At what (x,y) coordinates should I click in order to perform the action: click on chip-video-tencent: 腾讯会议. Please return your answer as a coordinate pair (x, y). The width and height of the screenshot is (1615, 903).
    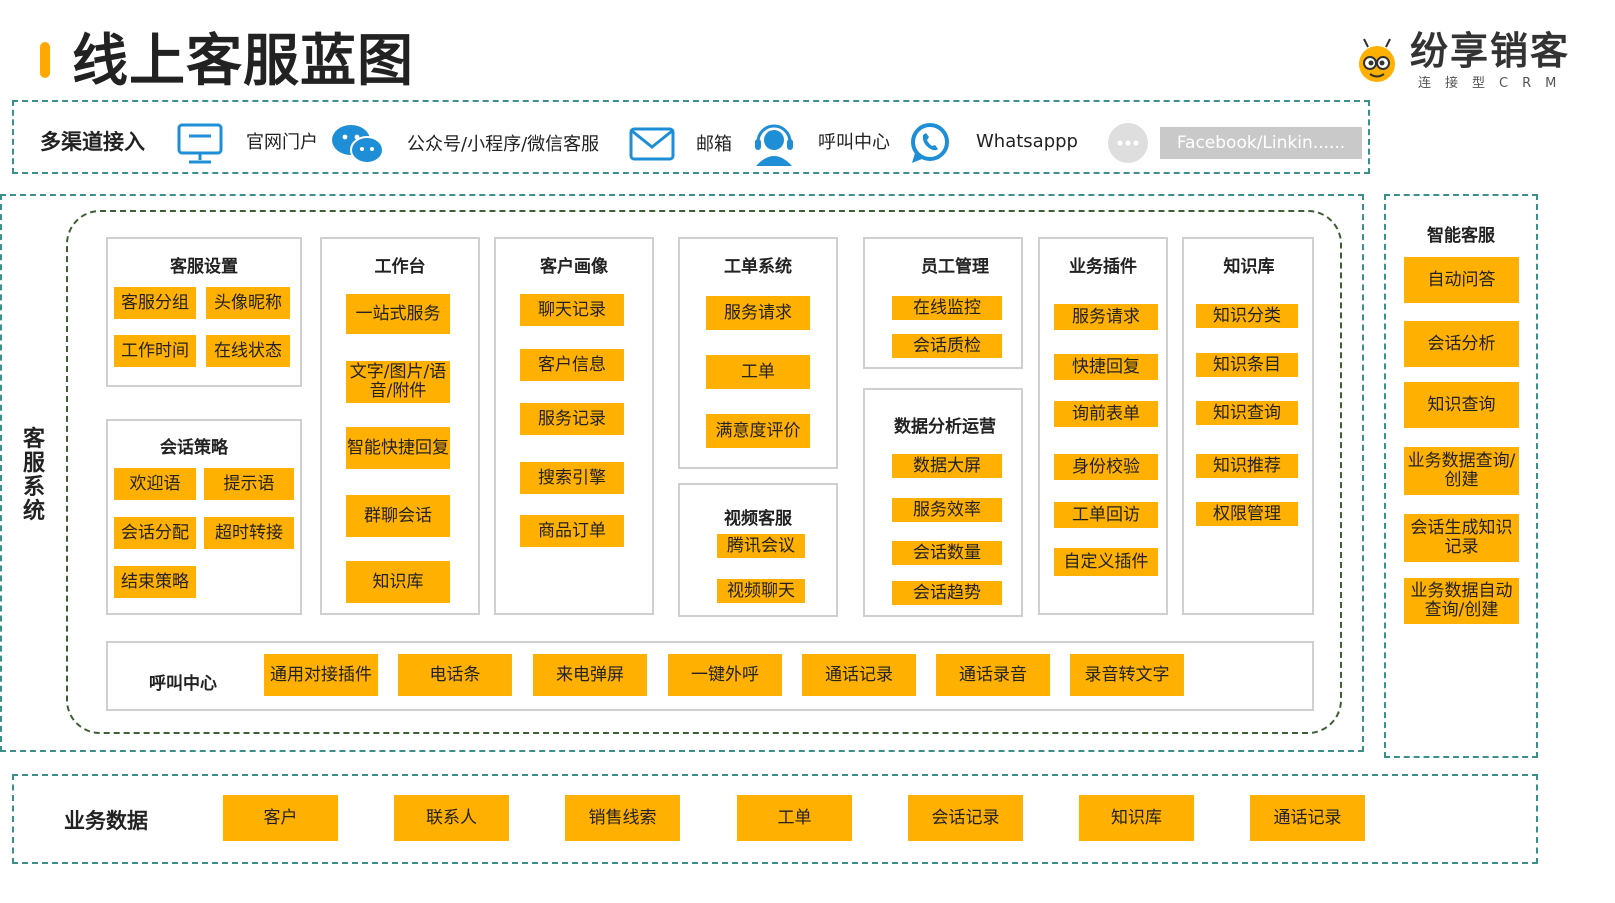
    Looking at the image, I should click on (761, 546).